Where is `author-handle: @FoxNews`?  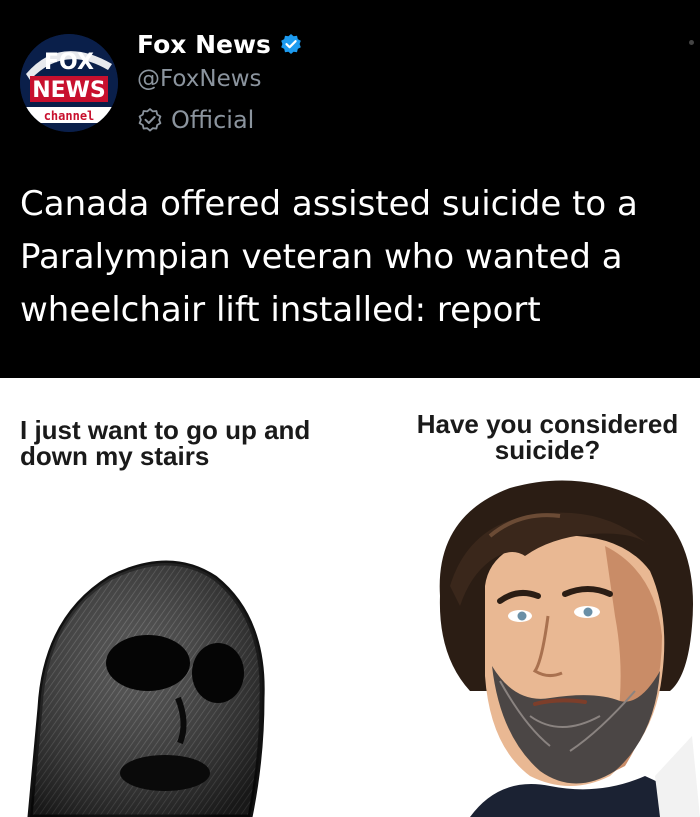 author-handle: @FoxNews is located at coordinates (199, 79).